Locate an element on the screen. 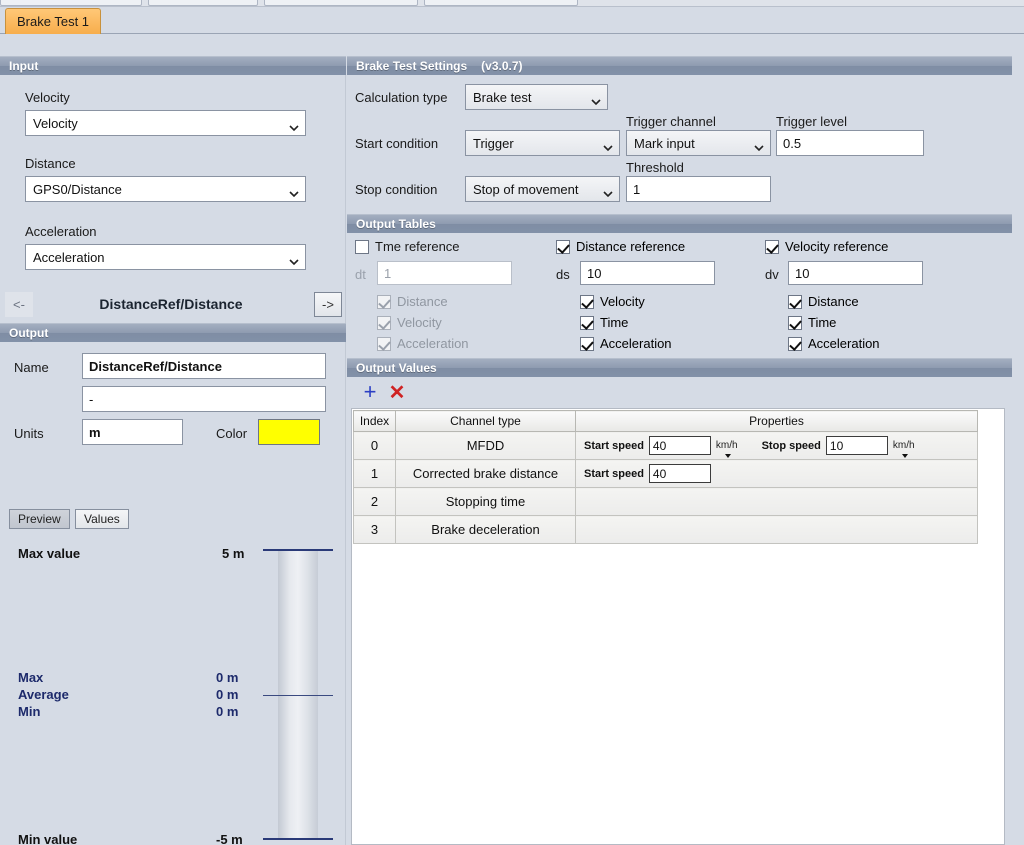 The height and width of the screenshot is (845, 1024). stat-value-average: 0 m is located at coordinates (227, 694).